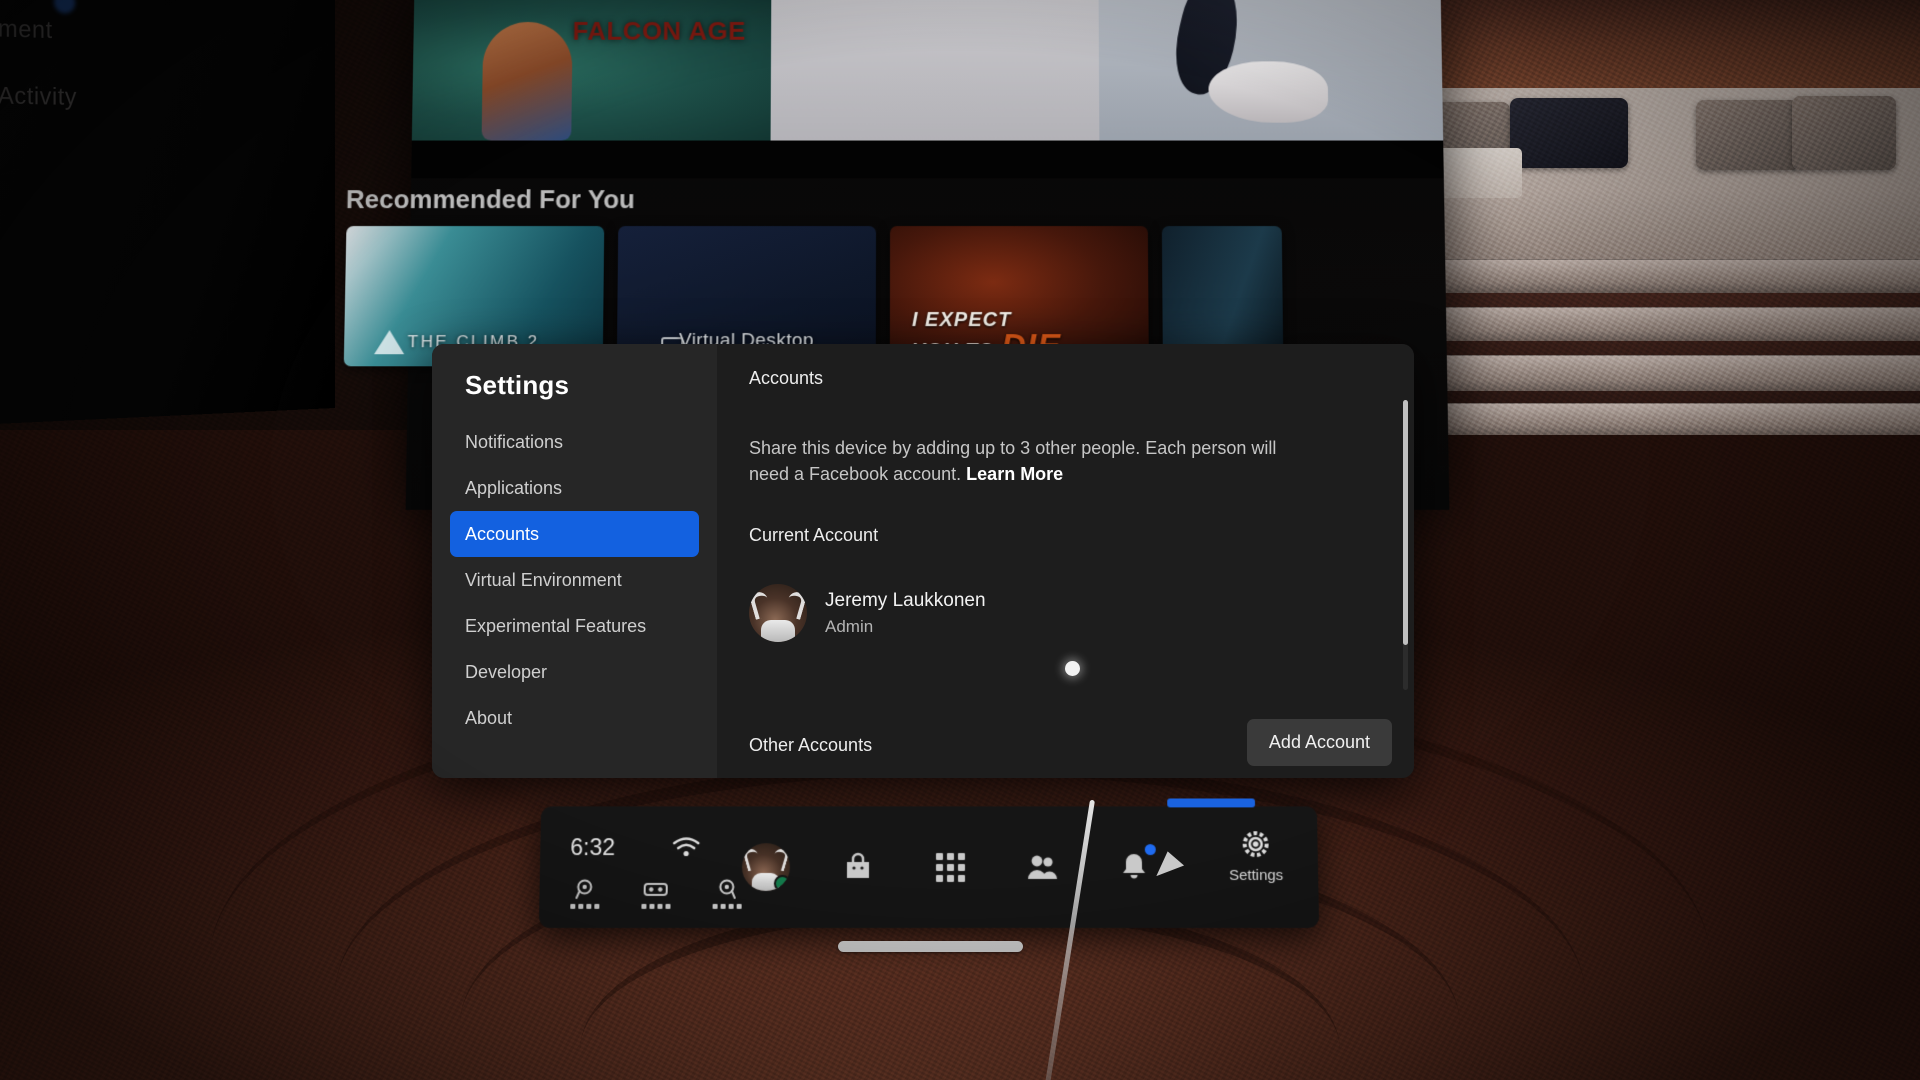  I want to click on background-left-panel: ment Activity, so click(168, 217).